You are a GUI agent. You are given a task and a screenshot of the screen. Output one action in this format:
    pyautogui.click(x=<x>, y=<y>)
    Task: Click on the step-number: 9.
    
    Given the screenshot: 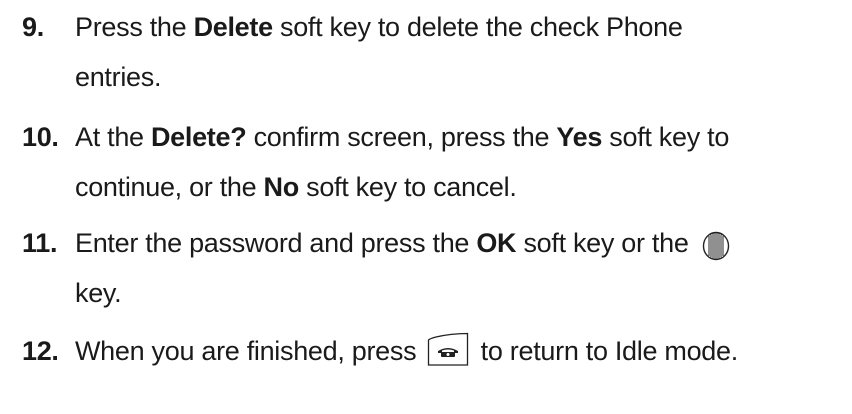 What is the action you would take?
    pyautogui.click(x=33, y=27)
    